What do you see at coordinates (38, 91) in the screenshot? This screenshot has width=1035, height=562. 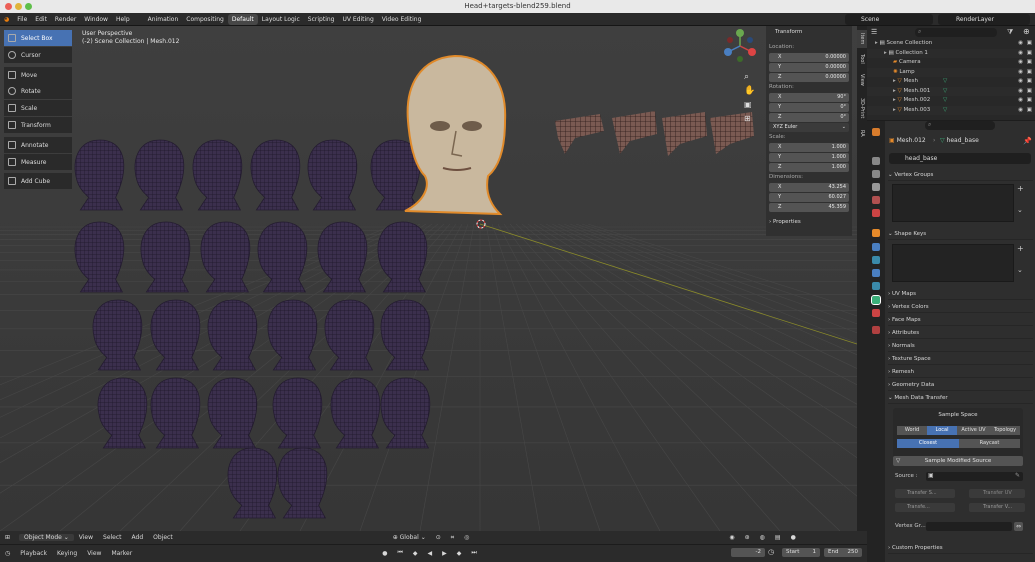 I see `tool-rotate: Rotate` at bounding box center [38, 91].